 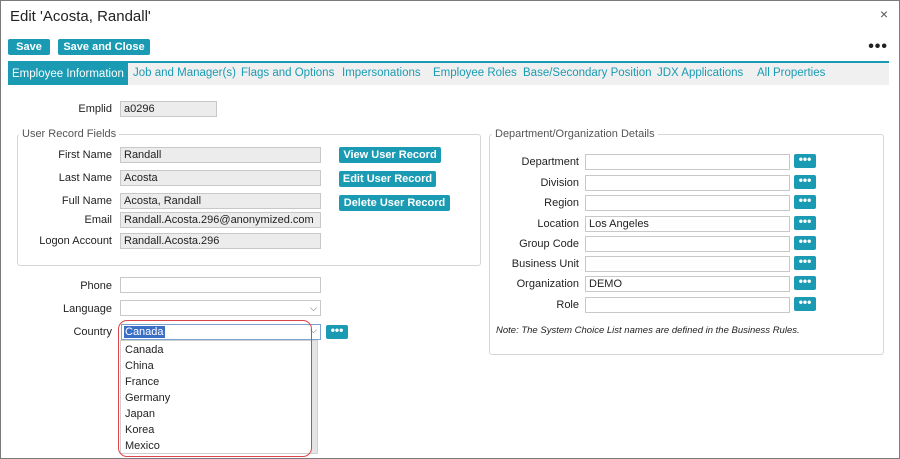 I want to click on first-name-field: Randall, so click(x=220, y=155).